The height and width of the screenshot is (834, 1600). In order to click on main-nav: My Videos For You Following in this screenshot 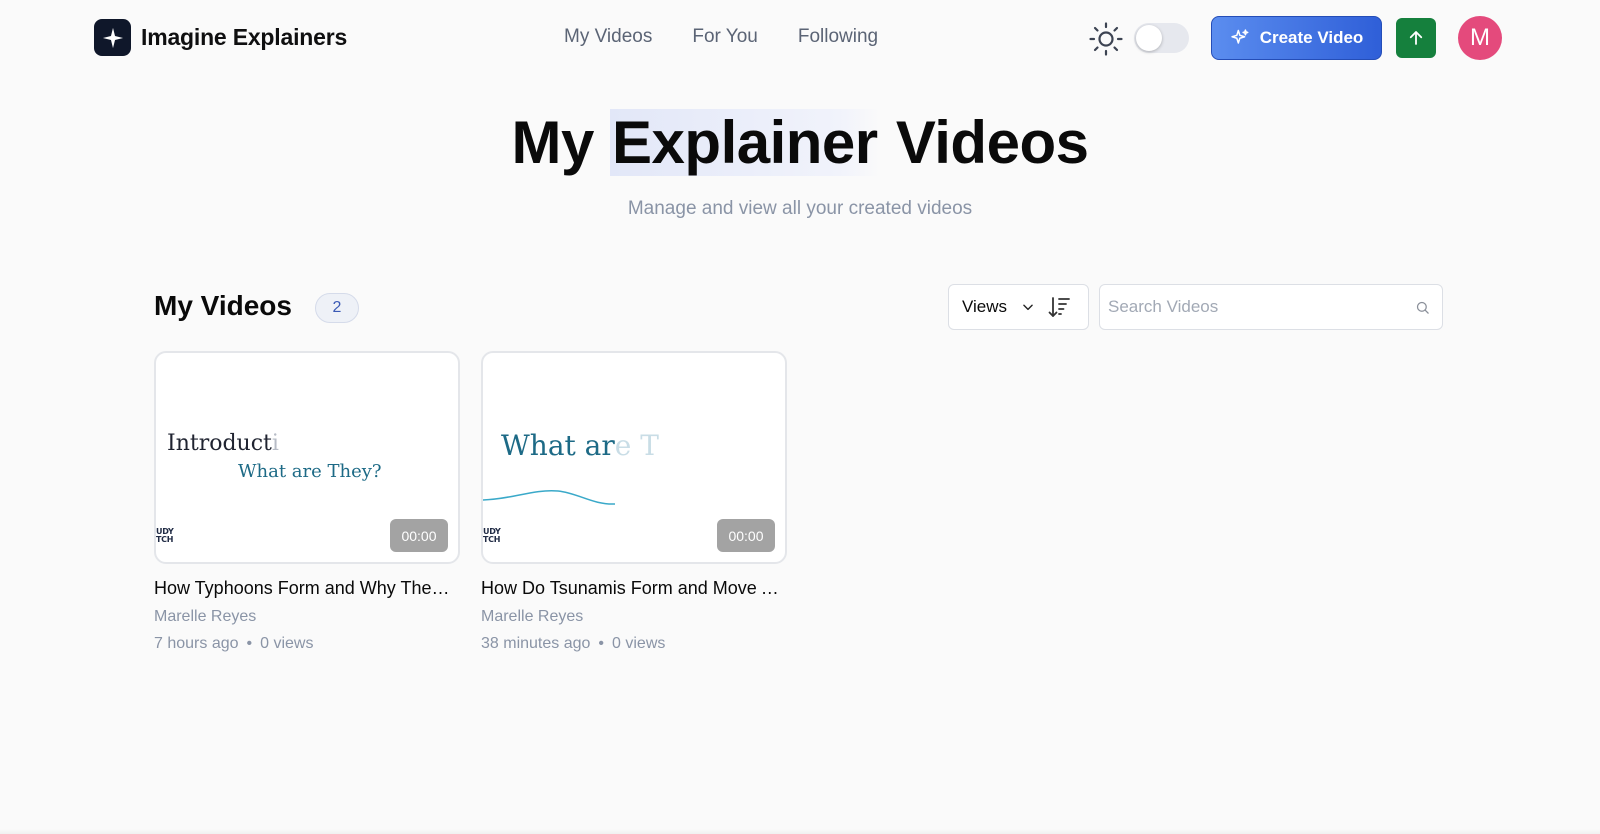, I will do `click(741, 37)`.